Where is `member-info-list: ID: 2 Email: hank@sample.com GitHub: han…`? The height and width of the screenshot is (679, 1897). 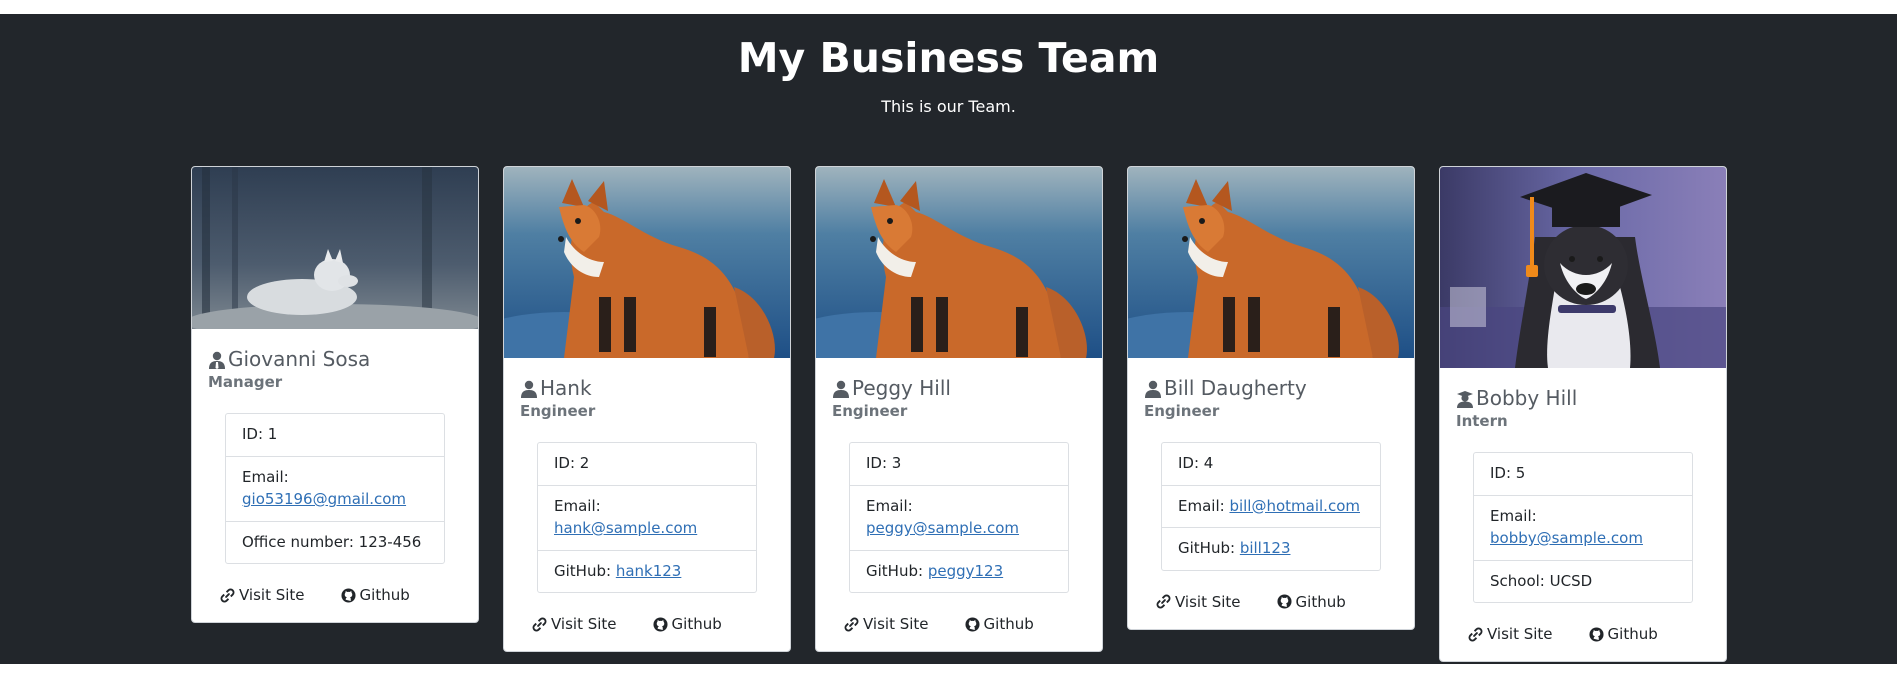
member-info-list: ID: 2 Email: hank@sample.com GitHub: han… is located at coordinates (647, 517).